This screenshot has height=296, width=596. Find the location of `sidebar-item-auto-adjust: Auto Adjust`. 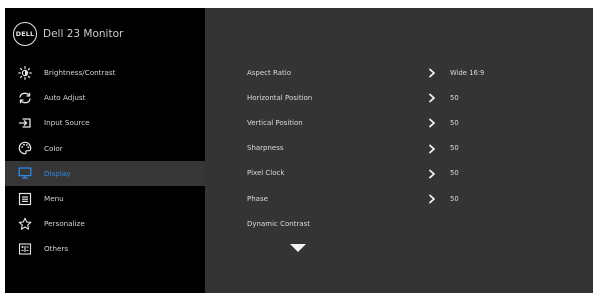

sidebar-item-auto-adjust: Auto Adjust is located at coordinates (105, 97).